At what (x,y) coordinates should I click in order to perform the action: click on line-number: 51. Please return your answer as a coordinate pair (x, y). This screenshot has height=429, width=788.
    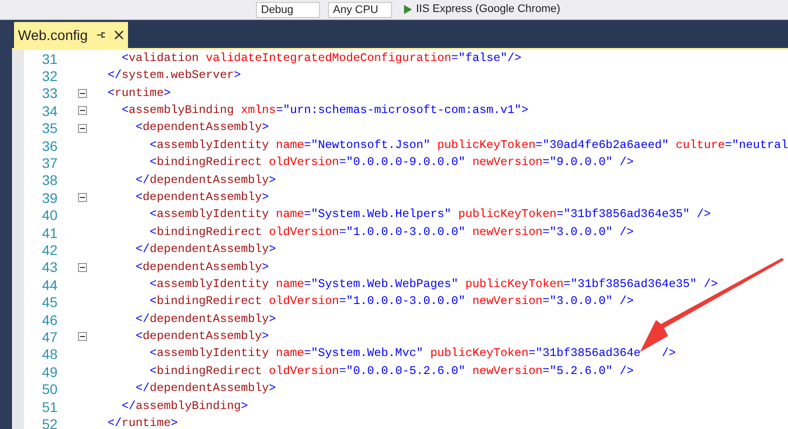
    Looking at the image, I should click on (49, 407).